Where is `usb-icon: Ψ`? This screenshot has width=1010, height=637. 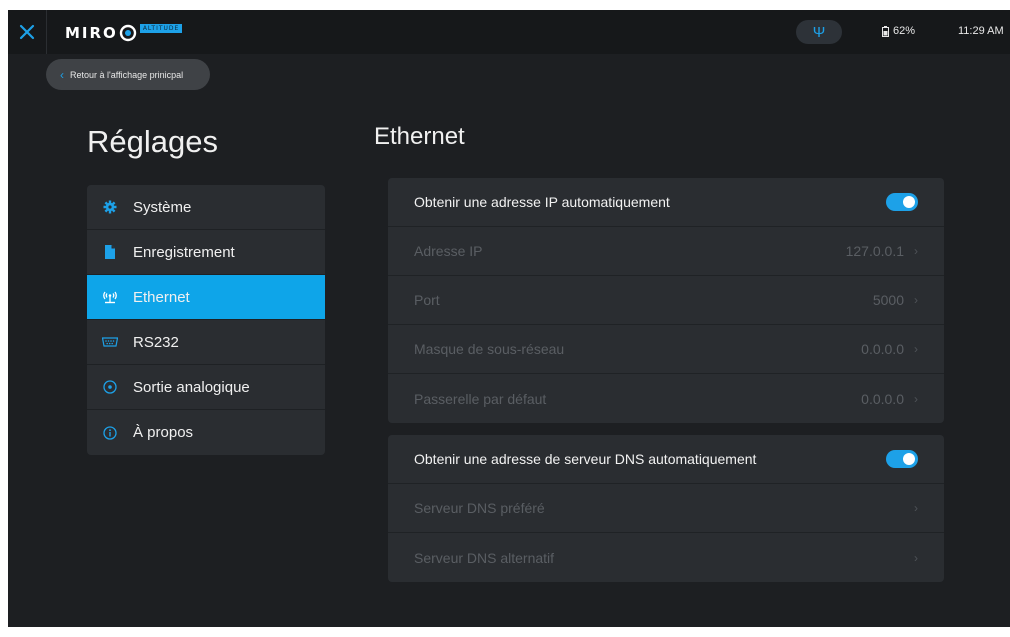
usb-icon: Ψ is located at coordinates (819, 32).